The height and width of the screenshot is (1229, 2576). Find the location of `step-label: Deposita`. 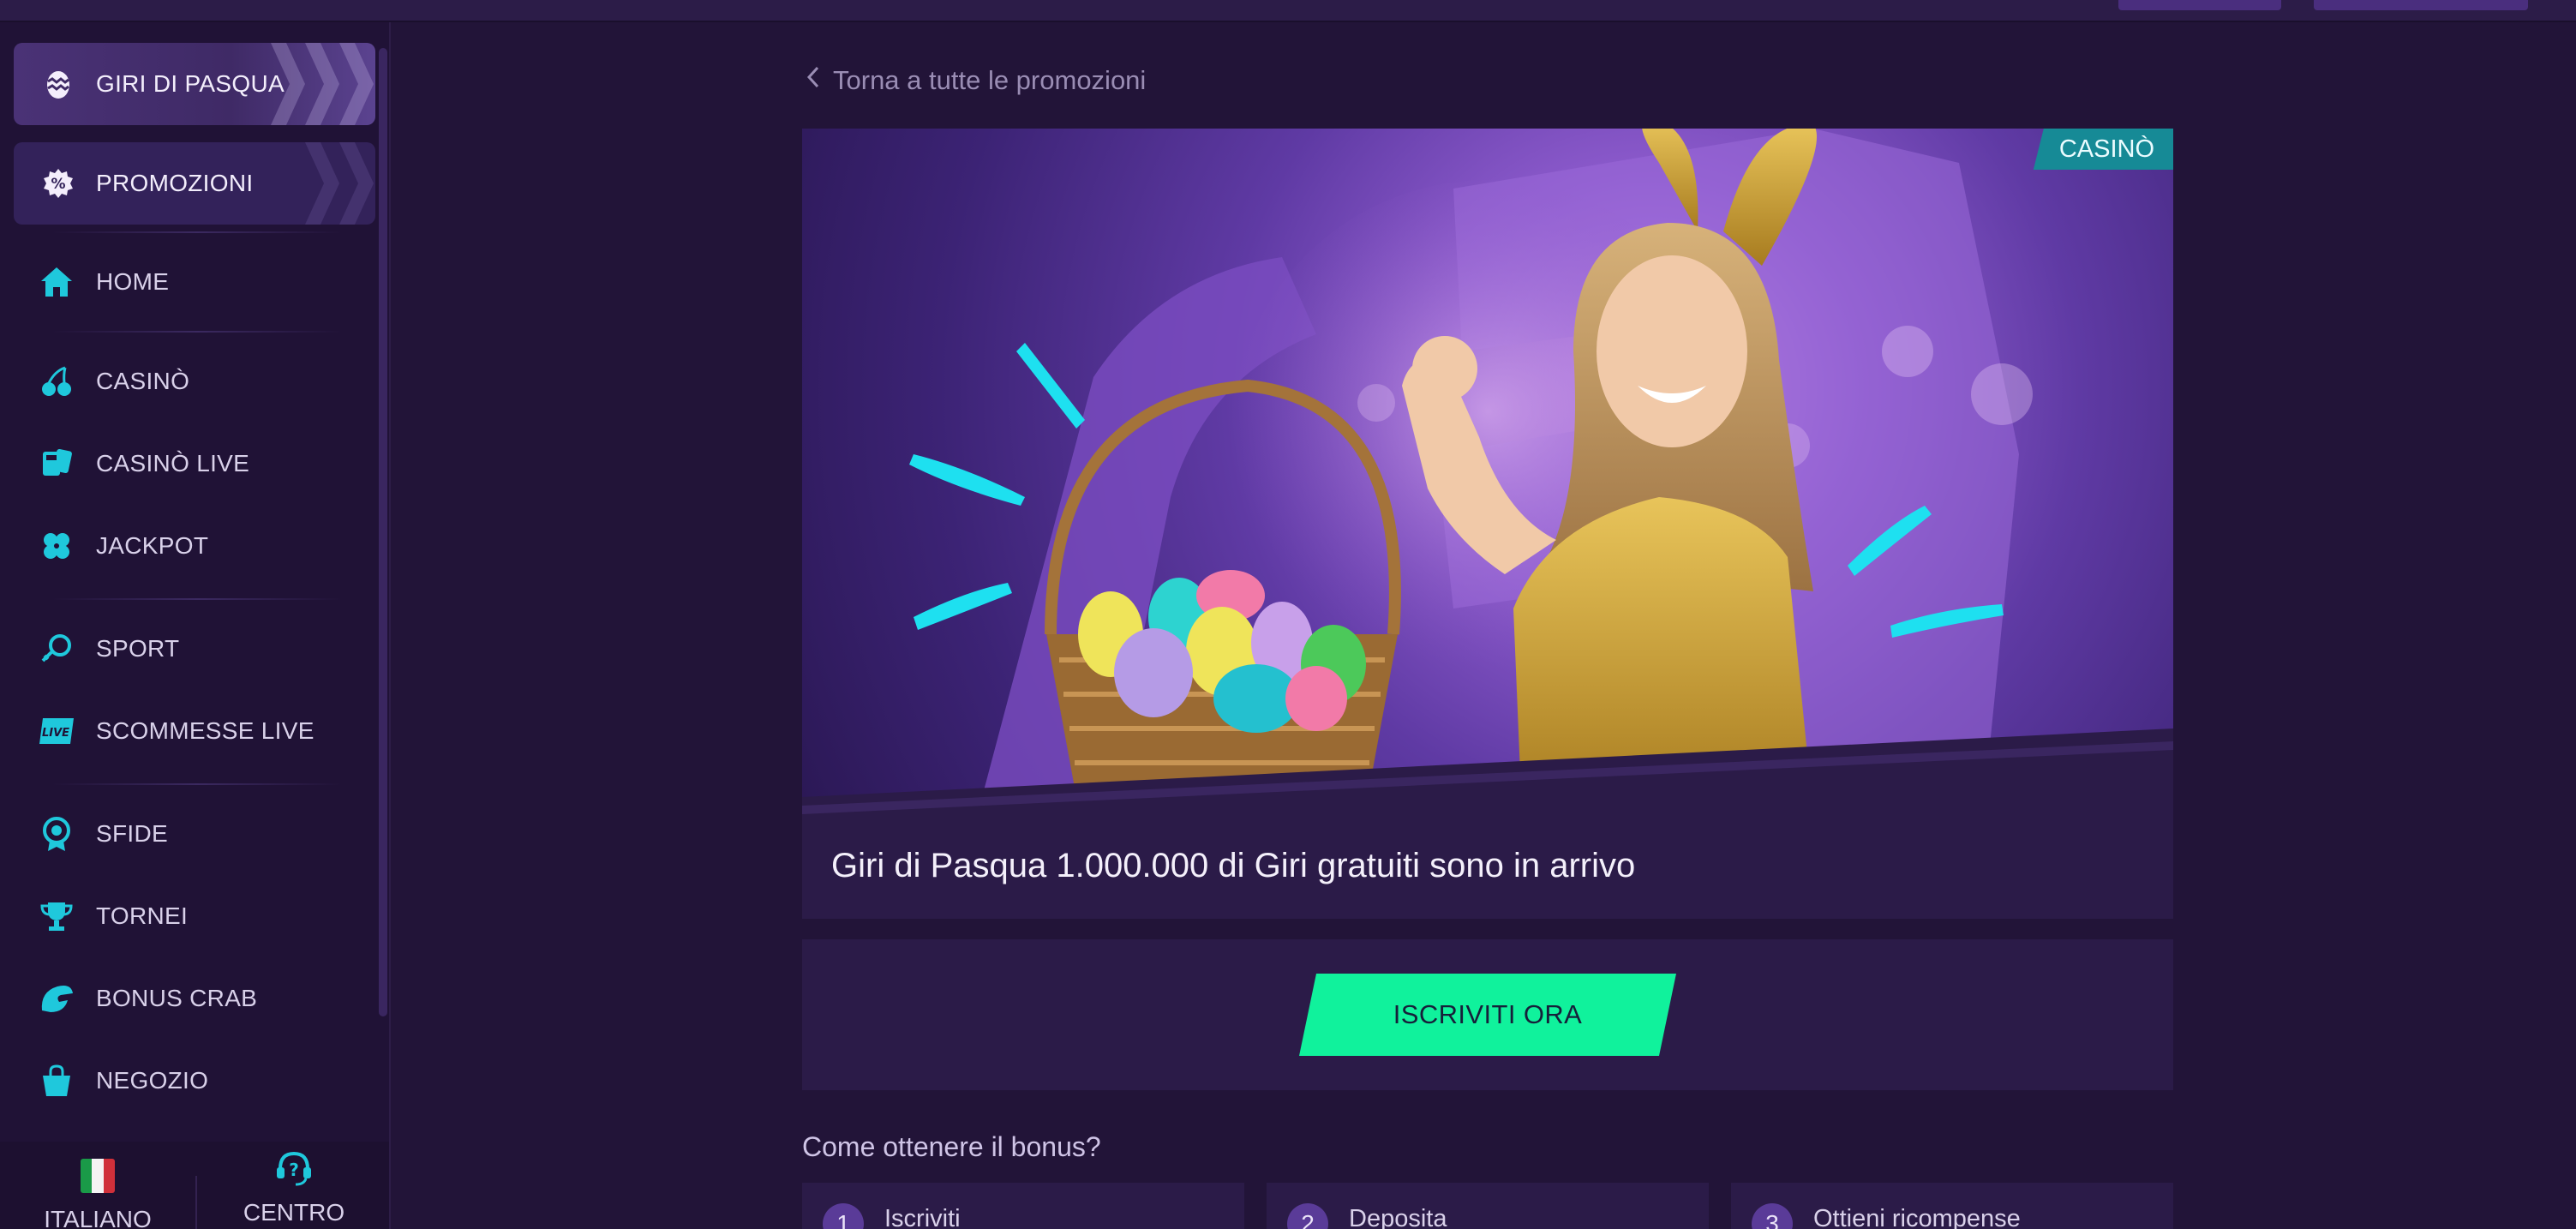

step-label: Deposita is located at coordinates (1398, 1217).